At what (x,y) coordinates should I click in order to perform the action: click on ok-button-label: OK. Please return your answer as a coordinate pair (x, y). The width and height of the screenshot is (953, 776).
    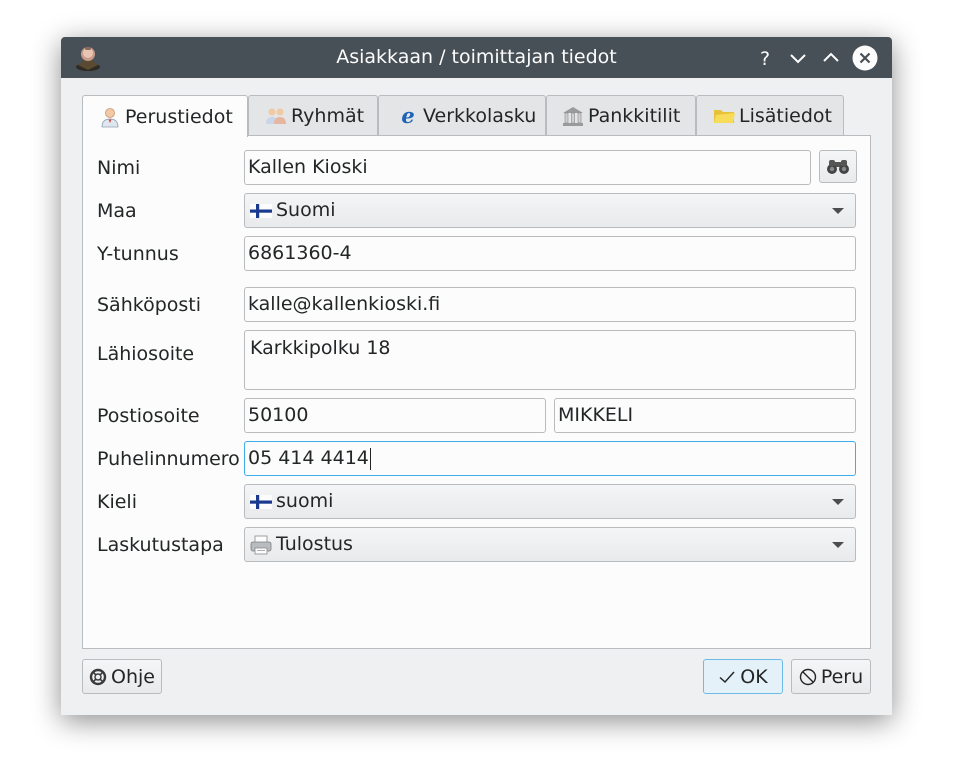
    Looking at the image, I should click on (754, 676).